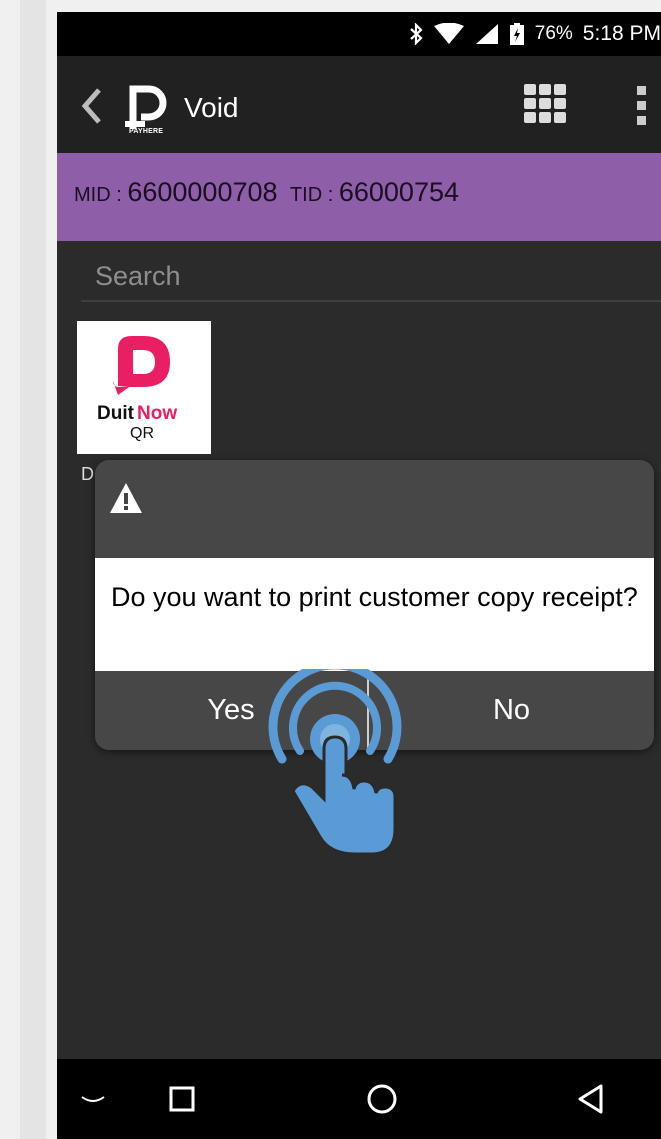 This screenshot has width=661, height=1139. I want to click on nav-back-button, so click(590, 1099).